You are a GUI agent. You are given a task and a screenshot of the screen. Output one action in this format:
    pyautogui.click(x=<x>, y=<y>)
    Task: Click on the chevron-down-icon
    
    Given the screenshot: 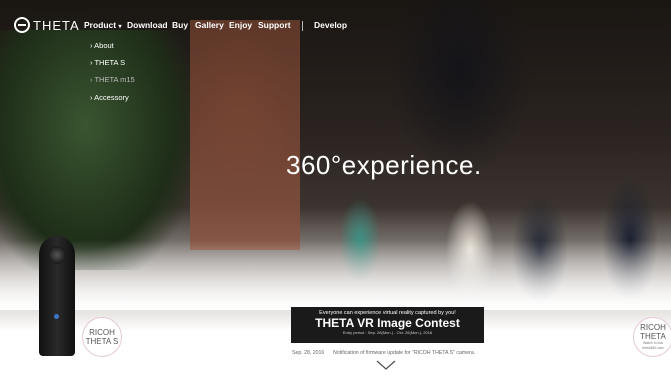 What is the action you would take?
    pyautogui.click(x=386, y=365)
    